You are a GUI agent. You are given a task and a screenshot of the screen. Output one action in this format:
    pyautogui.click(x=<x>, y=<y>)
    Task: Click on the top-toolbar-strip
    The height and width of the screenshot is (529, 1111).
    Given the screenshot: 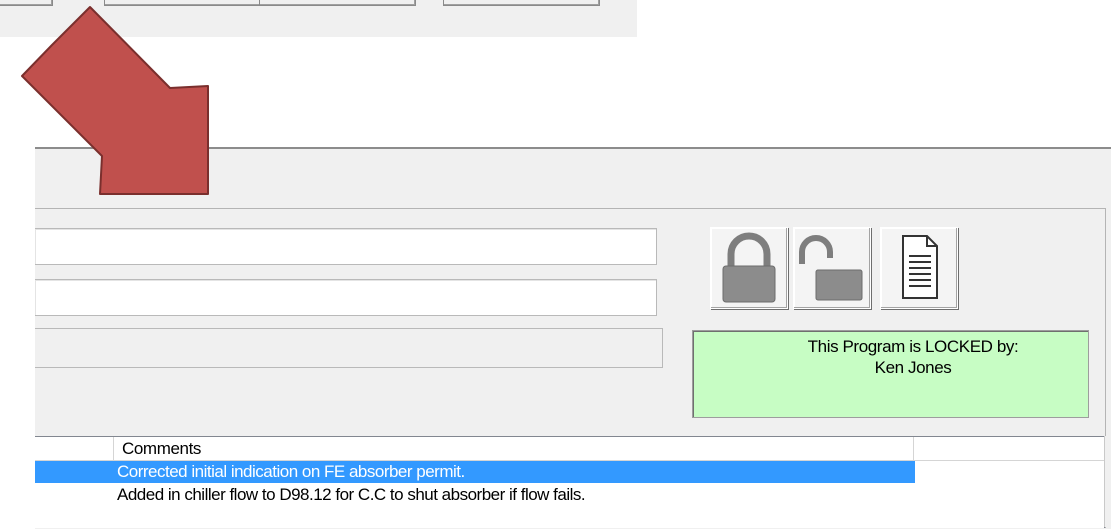 What is the action you would take?
    pyautogui.click(x=318, y=18)
    